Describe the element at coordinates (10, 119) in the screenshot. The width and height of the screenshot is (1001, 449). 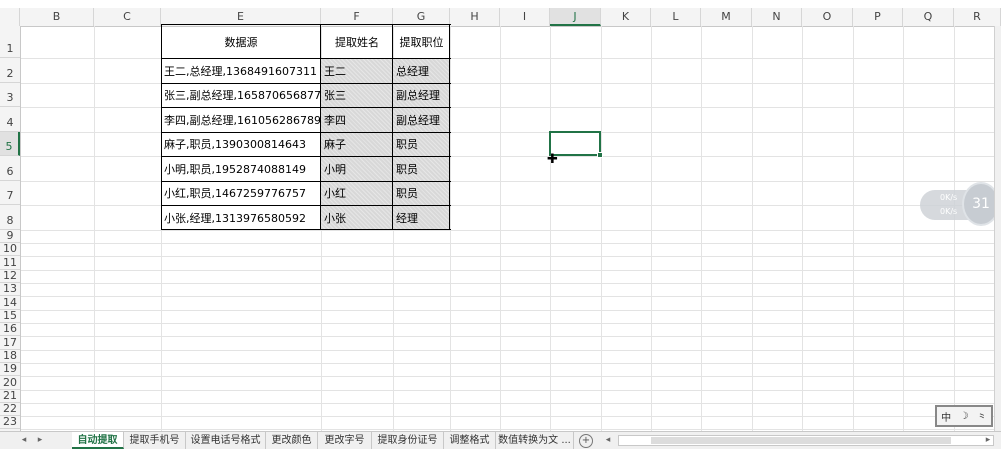
I see `row-header: 4` at that location.